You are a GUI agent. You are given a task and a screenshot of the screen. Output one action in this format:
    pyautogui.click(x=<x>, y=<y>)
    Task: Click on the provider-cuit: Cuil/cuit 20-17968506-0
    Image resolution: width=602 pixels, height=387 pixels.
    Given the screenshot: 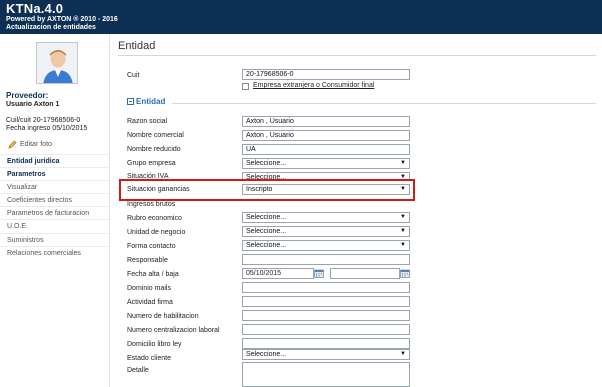 What is the action you would take?
    pyautogui.click(x=43, y=120)
    